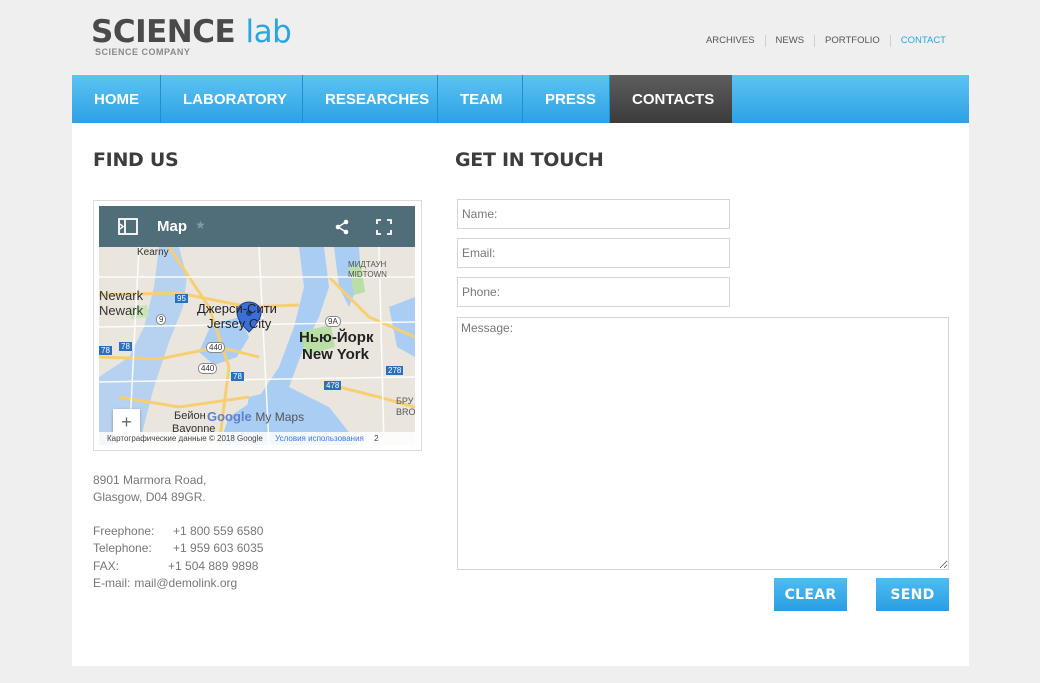 The height and width of the screenshot is (683, 1040). I want to click on nav-press: PRESS, so click(566, 99).